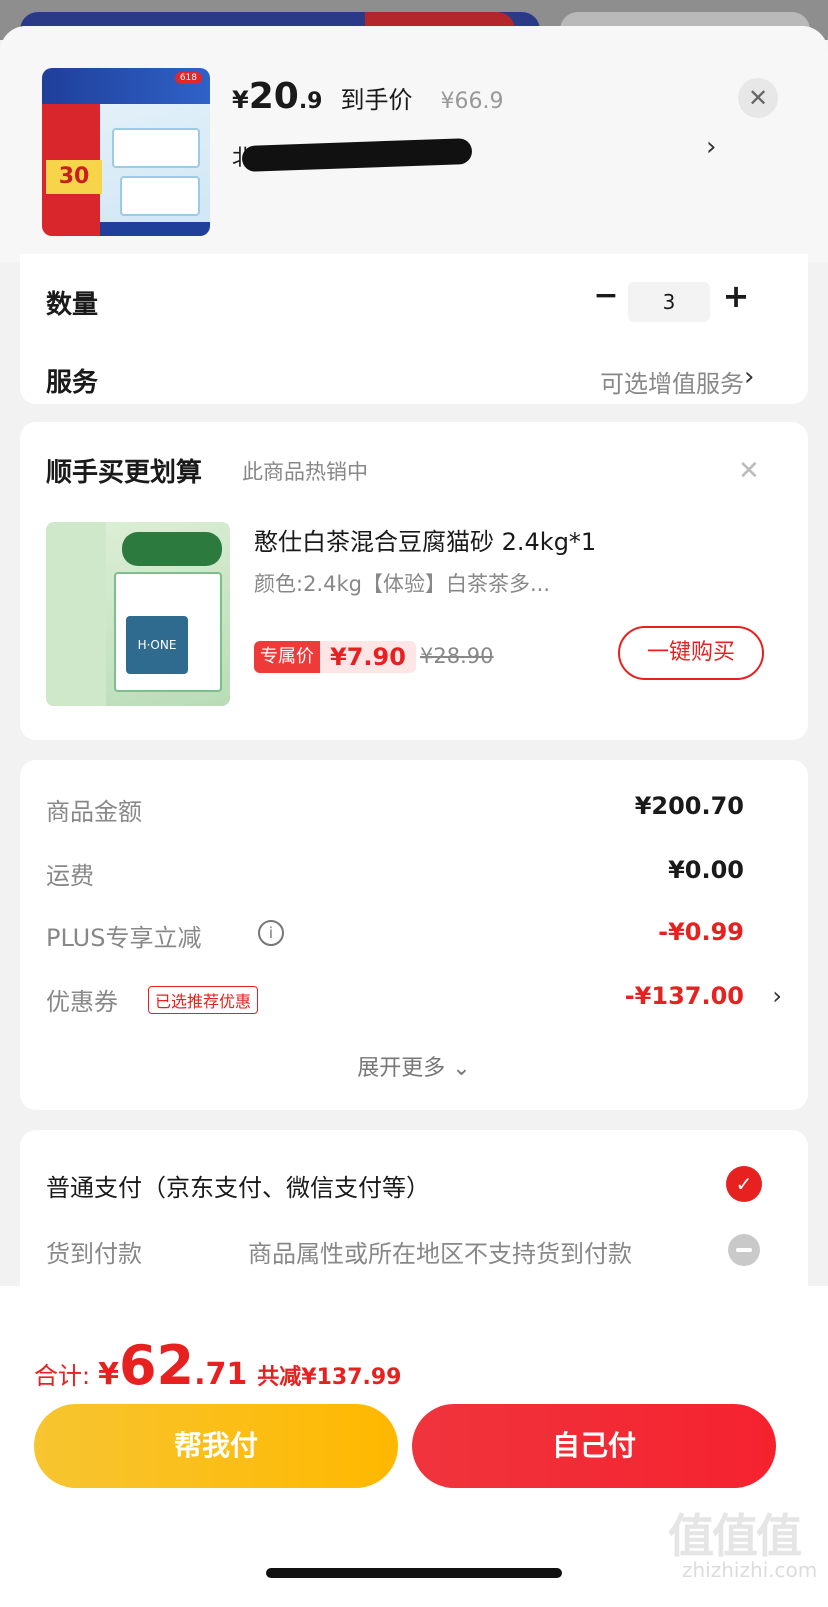 The width and height of the screenshot is (828, 1607). Describe the element at coordinates (414, 938) in the screenshot. I see `summary-row-plus-discount: PLUS专享立减 i -¥0.99` at that location.